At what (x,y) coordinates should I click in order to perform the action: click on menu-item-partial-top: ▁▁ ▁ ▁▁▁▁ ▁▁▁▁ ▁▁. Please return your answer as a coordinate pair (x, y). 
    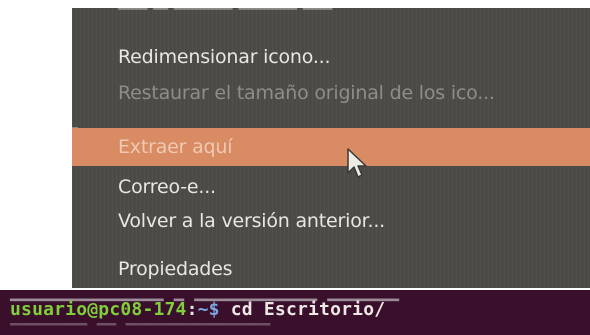
    Looking at the image, I should click on (225, 9).